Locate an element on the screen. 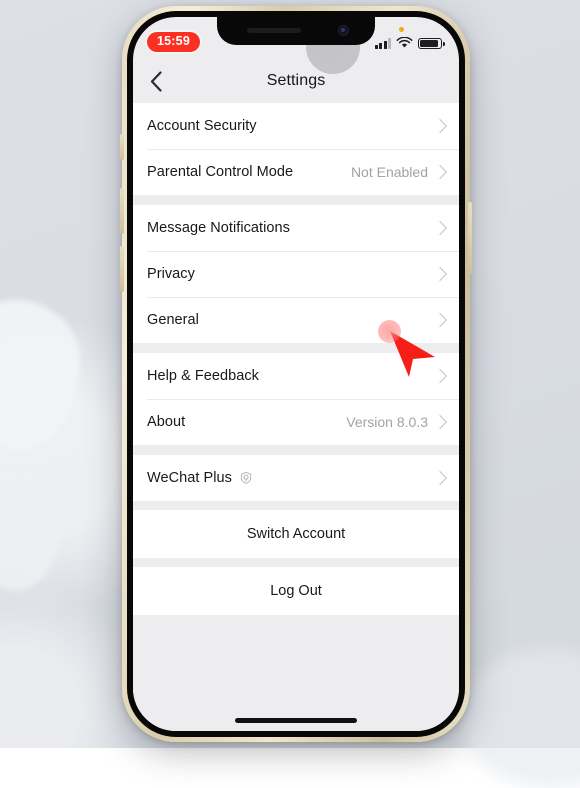 This screenshot has width=580, height=788. settings-row-about: About Version 8.0.3 is located at coordinates (296, 422).